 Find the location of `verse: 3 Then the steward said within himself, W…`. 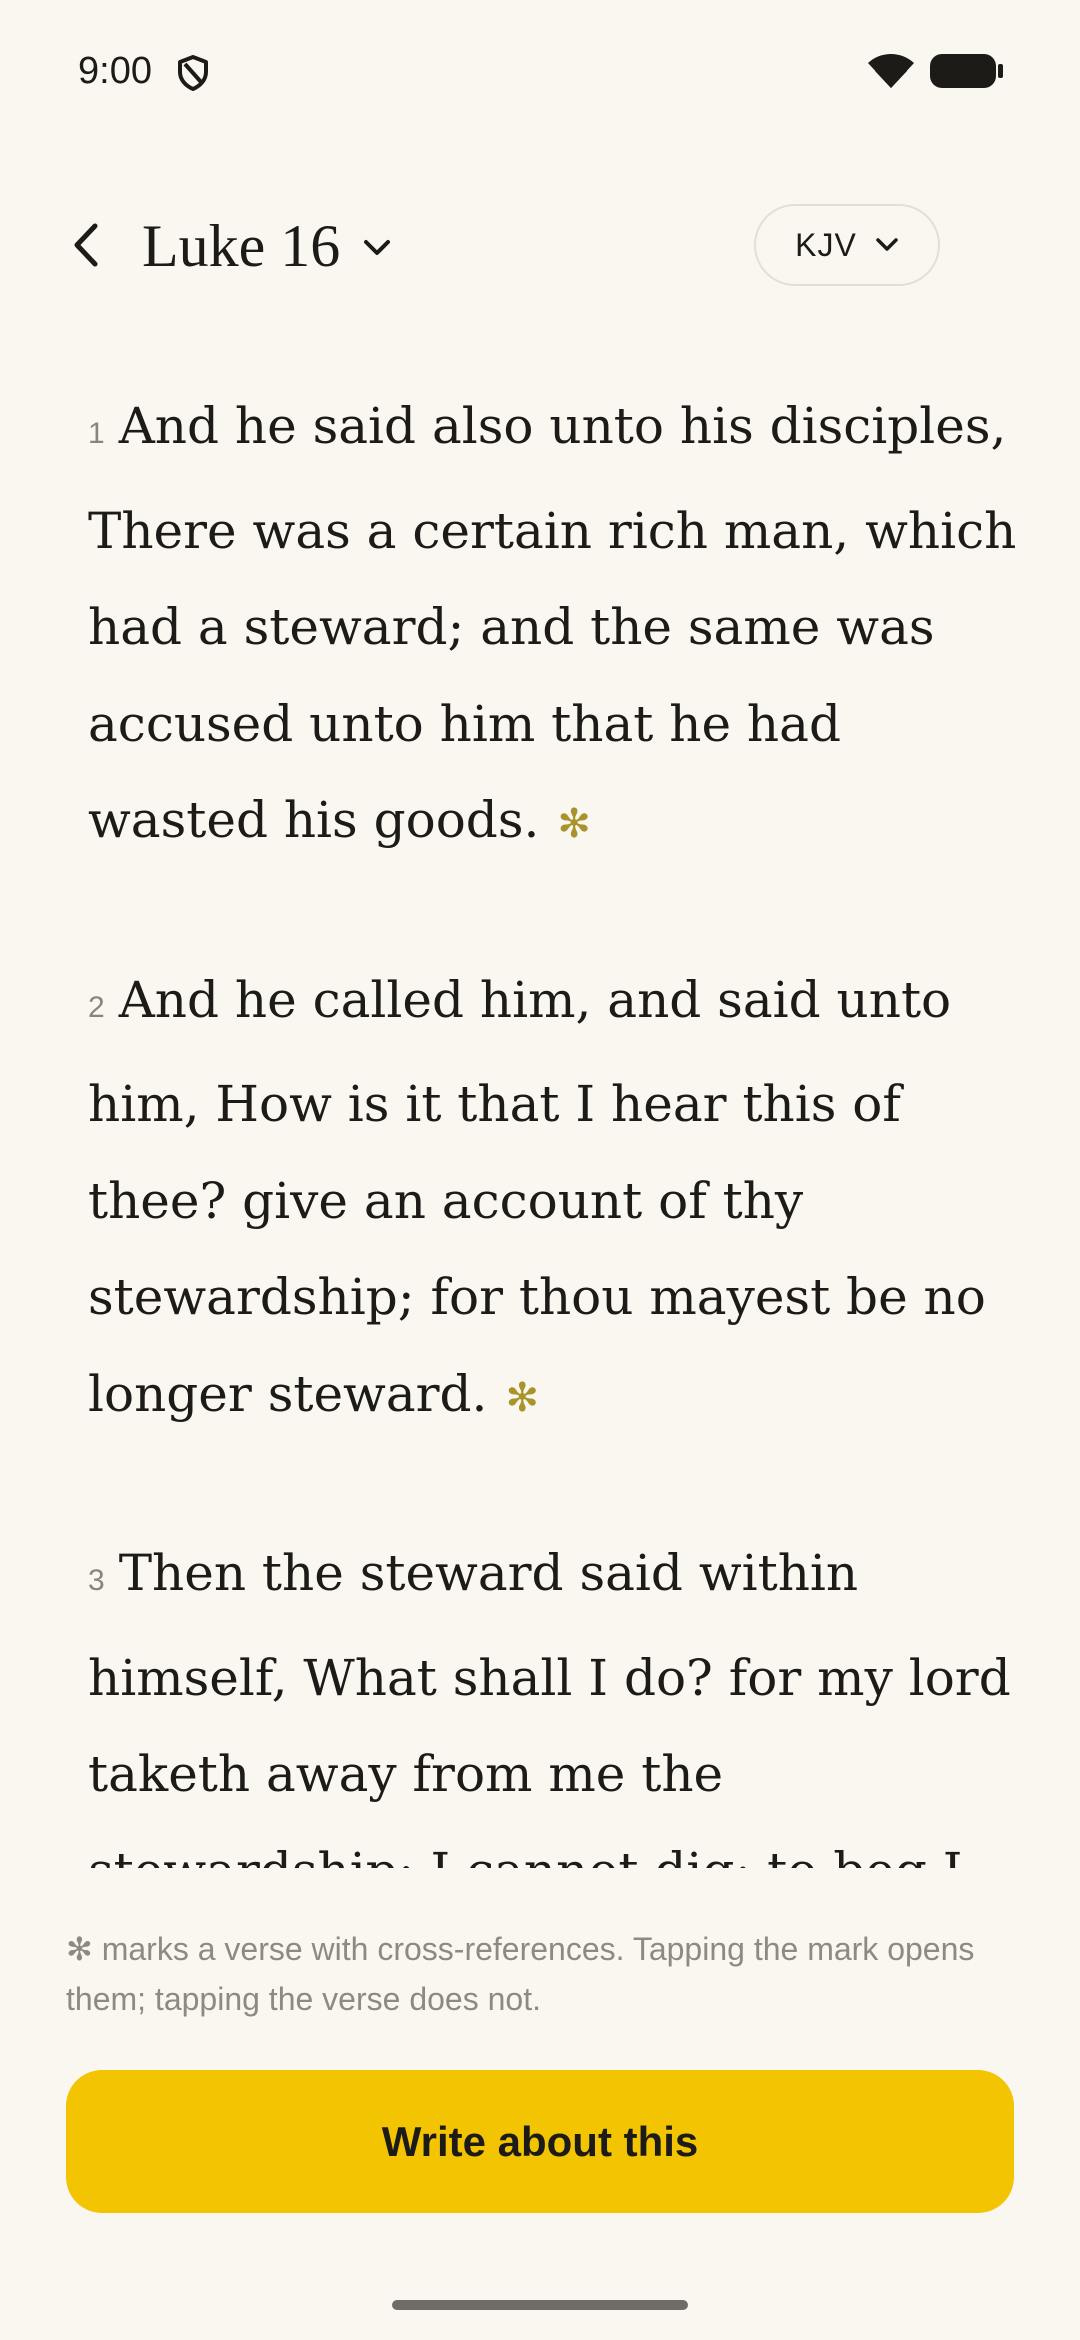

verse: 3 Then the steward said within himself, W… is located at coordinates (553, 1696).